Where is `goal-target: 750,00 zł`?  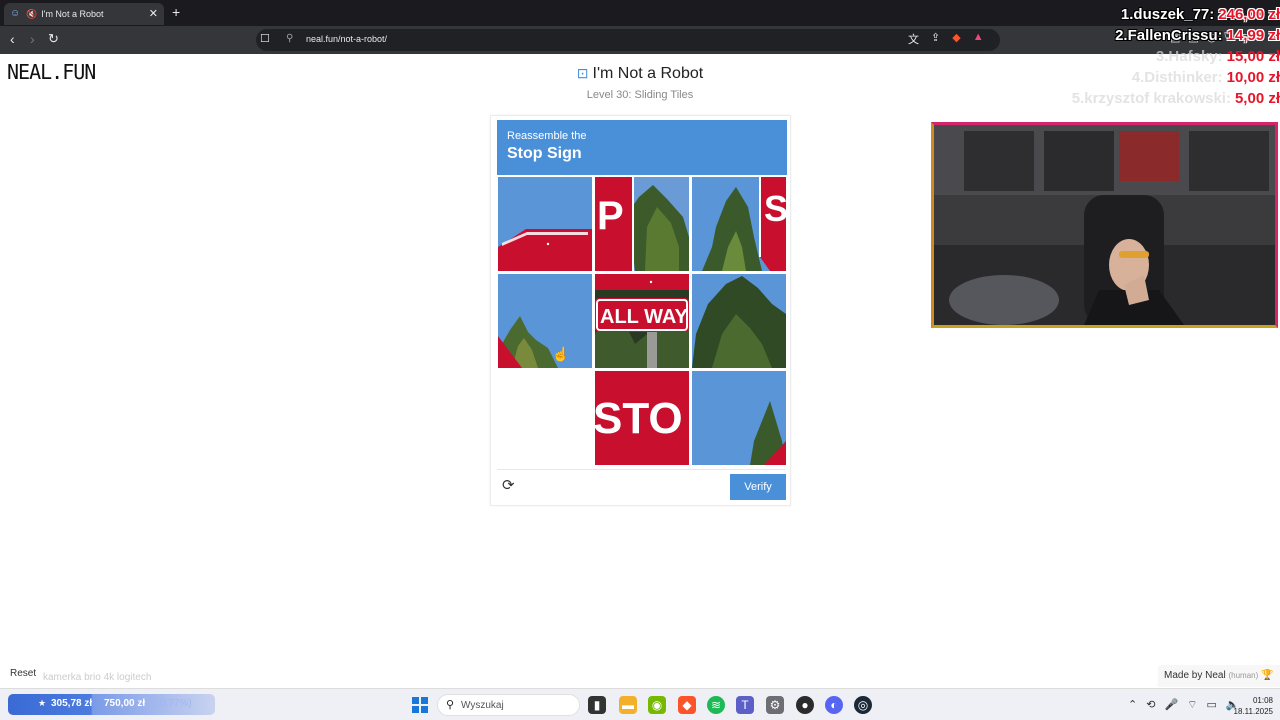
goal-target: 750,00 zł is located at coordinates (125, 703).